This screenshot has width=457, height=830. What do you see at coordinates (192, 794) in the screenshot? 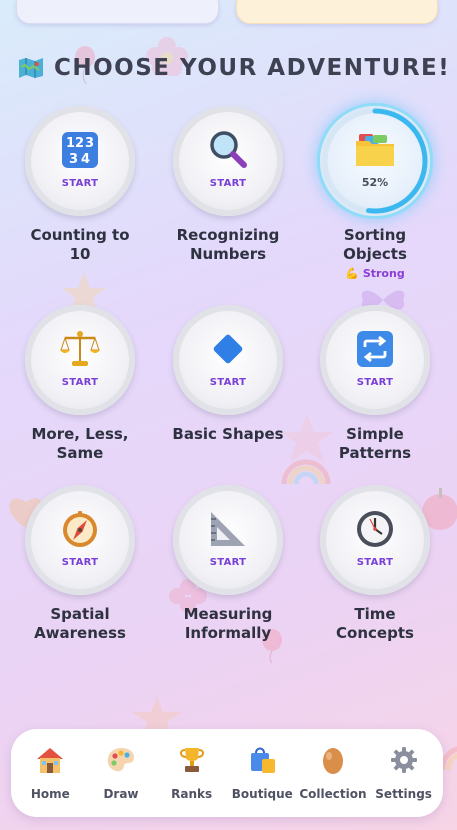
I see `nav-label: Ranks` at bounding box center [192, 794].